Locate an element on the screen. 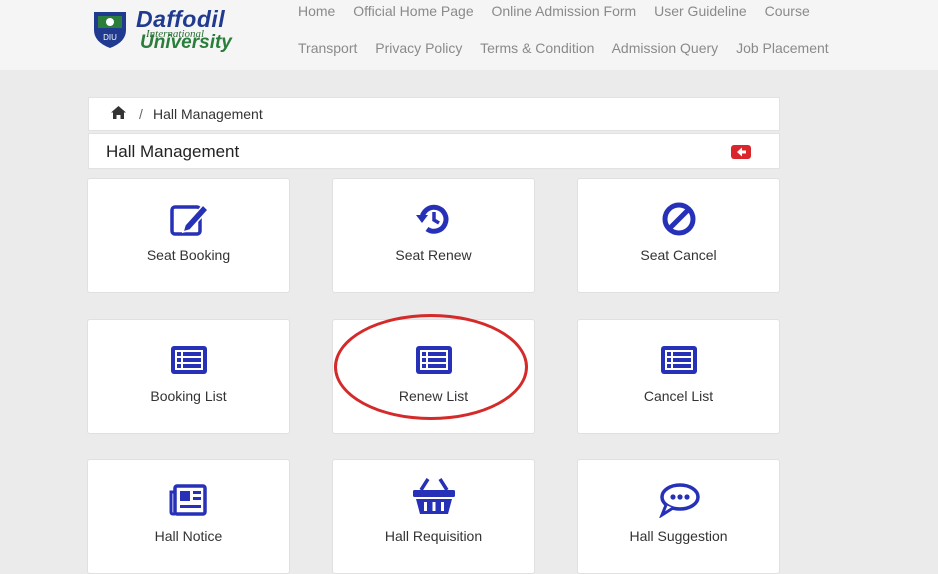 This screenshot has width=938, height=574. nav-link-terms: Terms & Condition is located at coordinates (537, 48).